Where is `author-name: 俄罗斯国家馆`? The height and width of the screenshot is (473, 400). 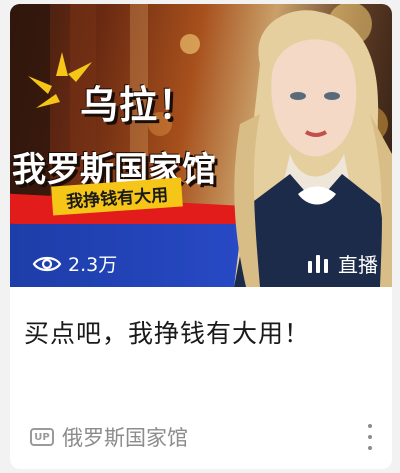 author-name: 俄罗斯国家馆 is located at coordinates (125, 437).